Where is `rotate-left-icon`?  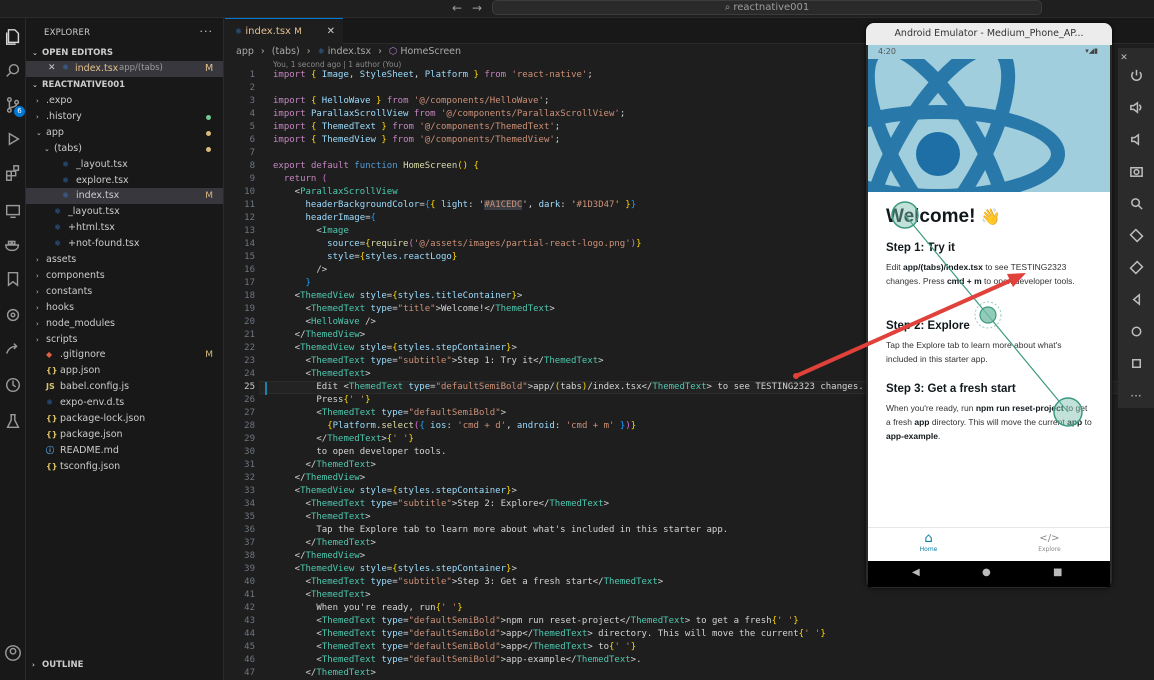
rotate-left-icon is located at coordinates (1136, 238).